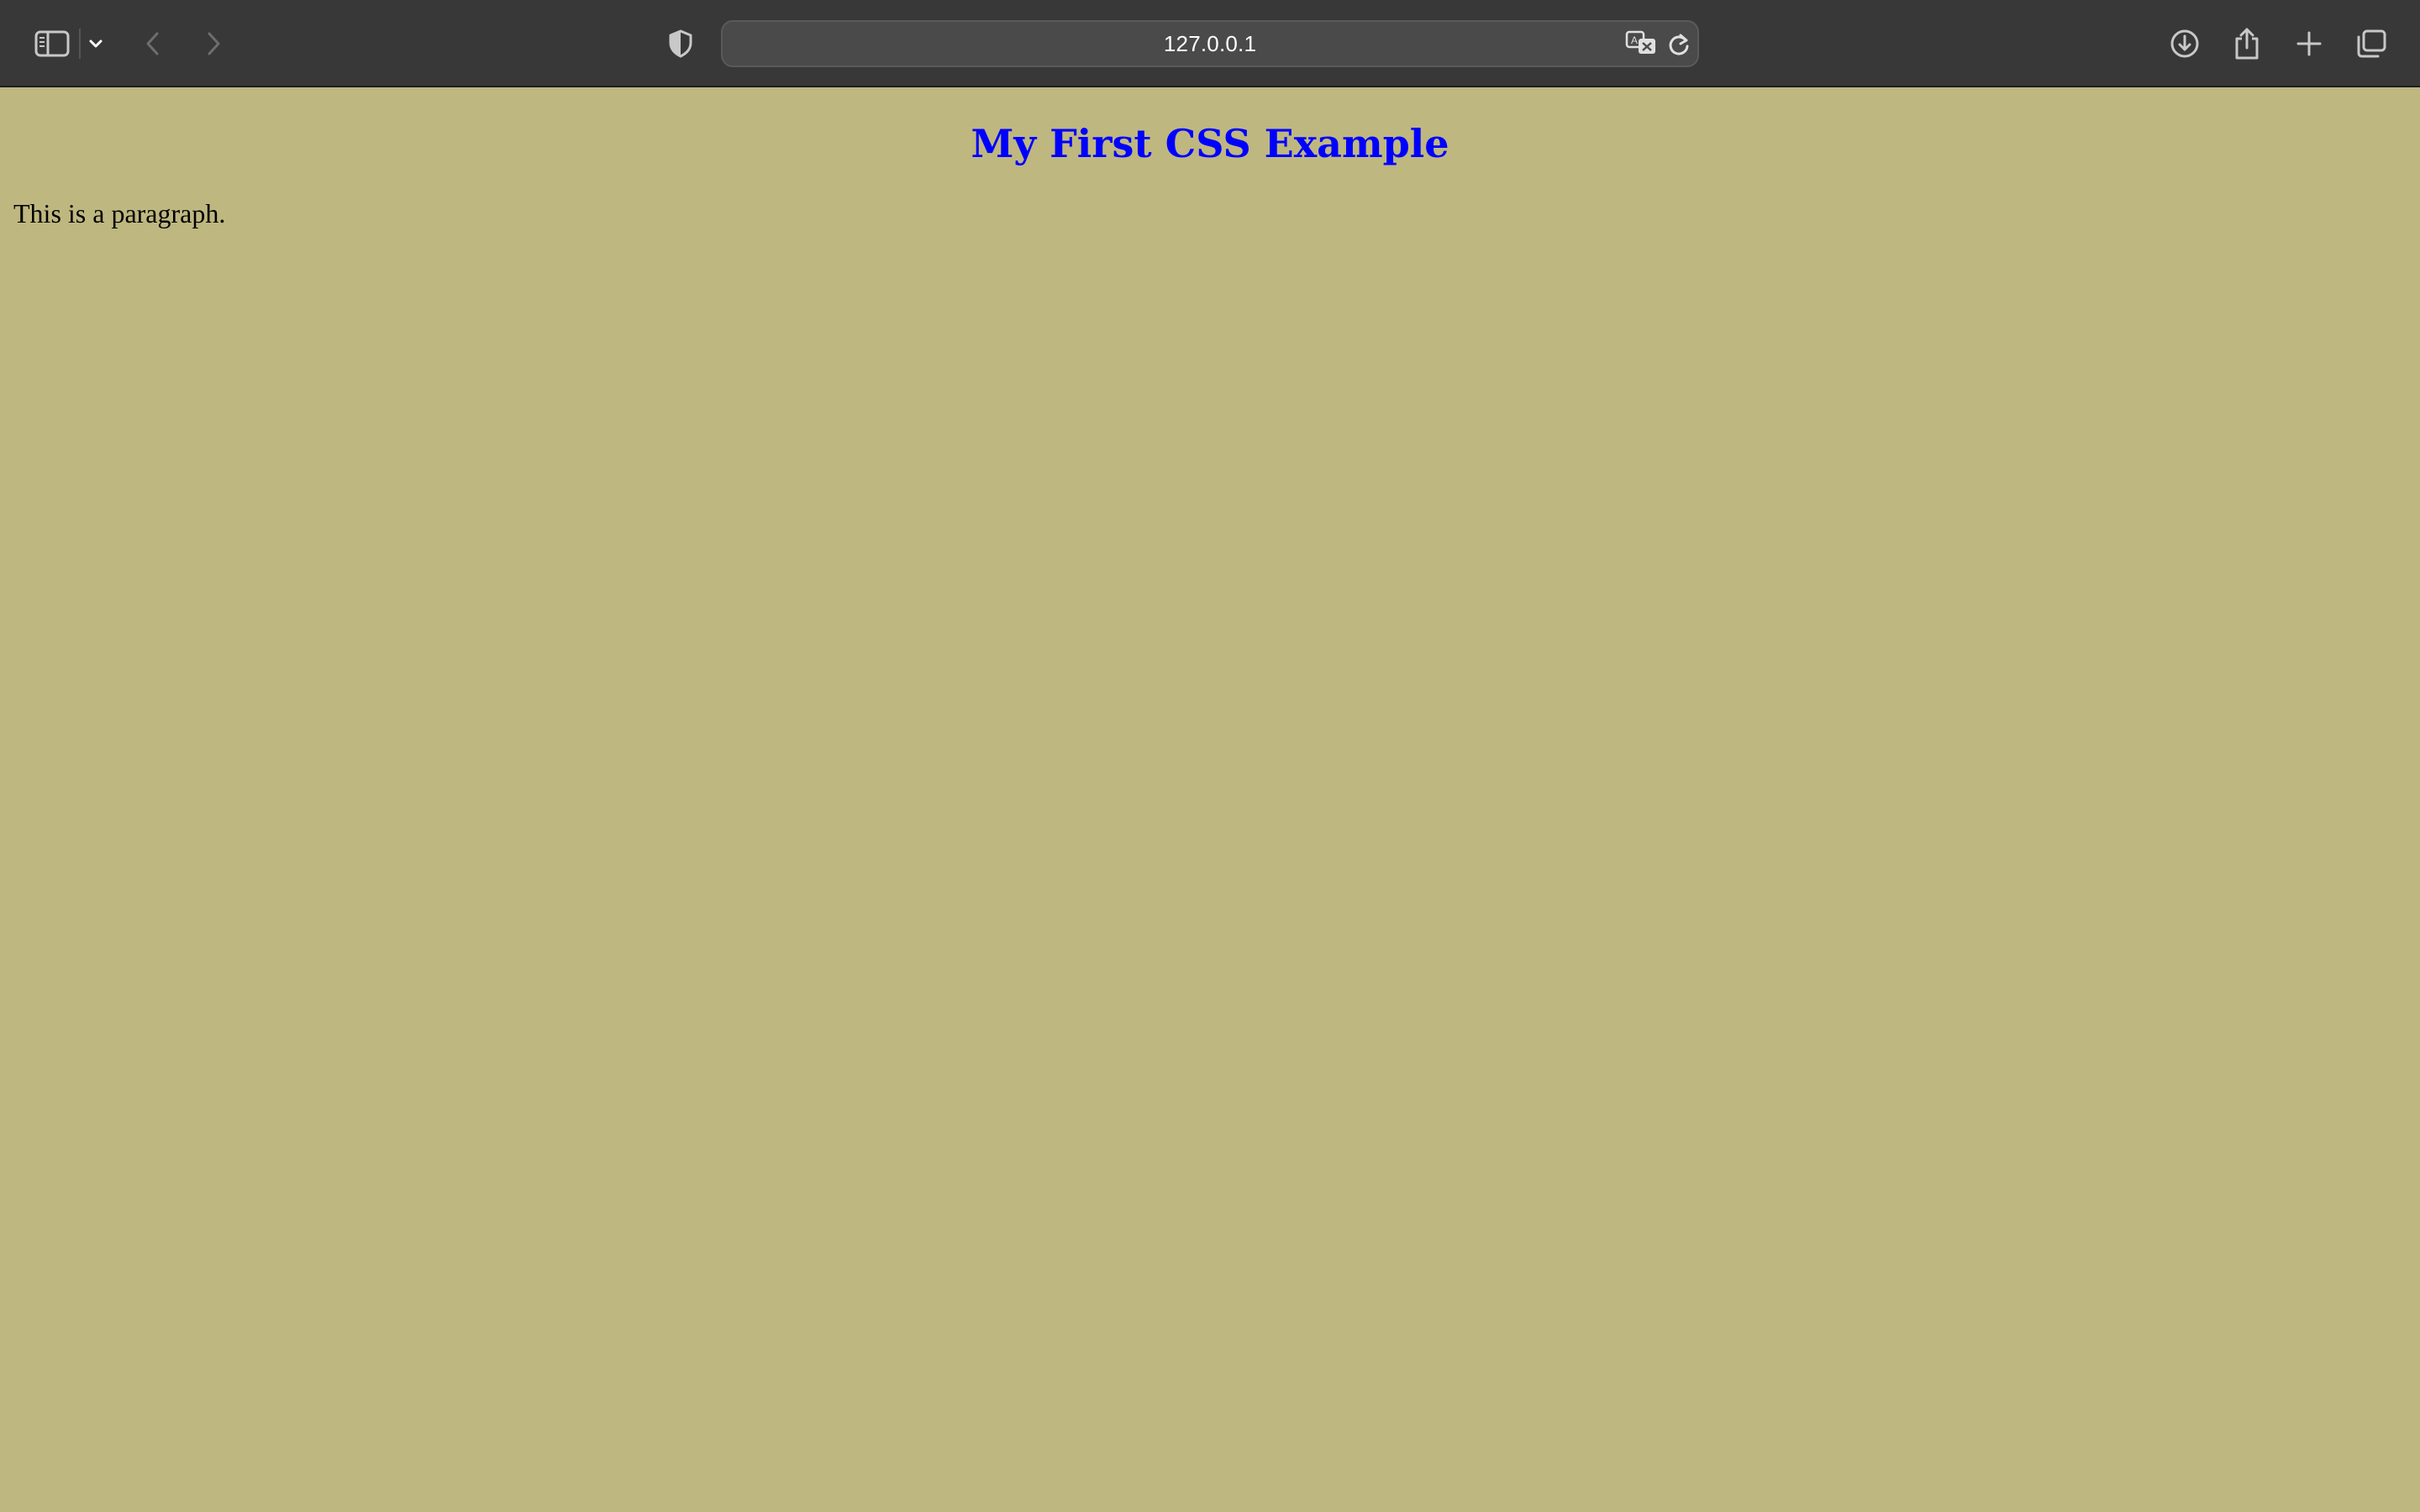 The width and height of the screenshot is (2420, 1512). What do you see at coordinates (1679, 46) in the screenshot?
I see `reload-icon` at bounding box center [1679, 46].